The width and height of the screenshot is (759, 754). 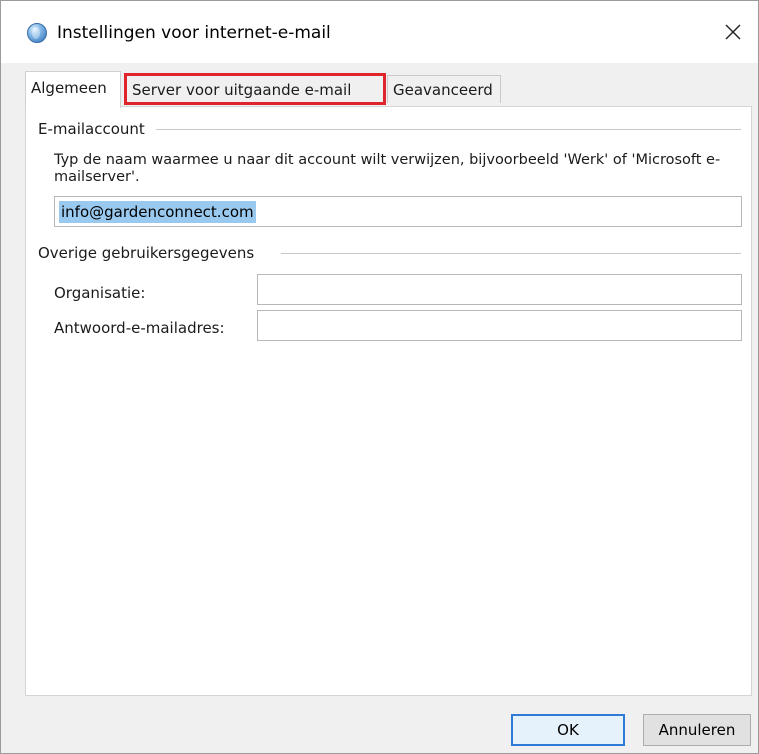 What do you see at coordinates (398, 211) in the screenshot?
I see `account-name-input: info@gardenconnect.com` at bounding box center [398, 211].